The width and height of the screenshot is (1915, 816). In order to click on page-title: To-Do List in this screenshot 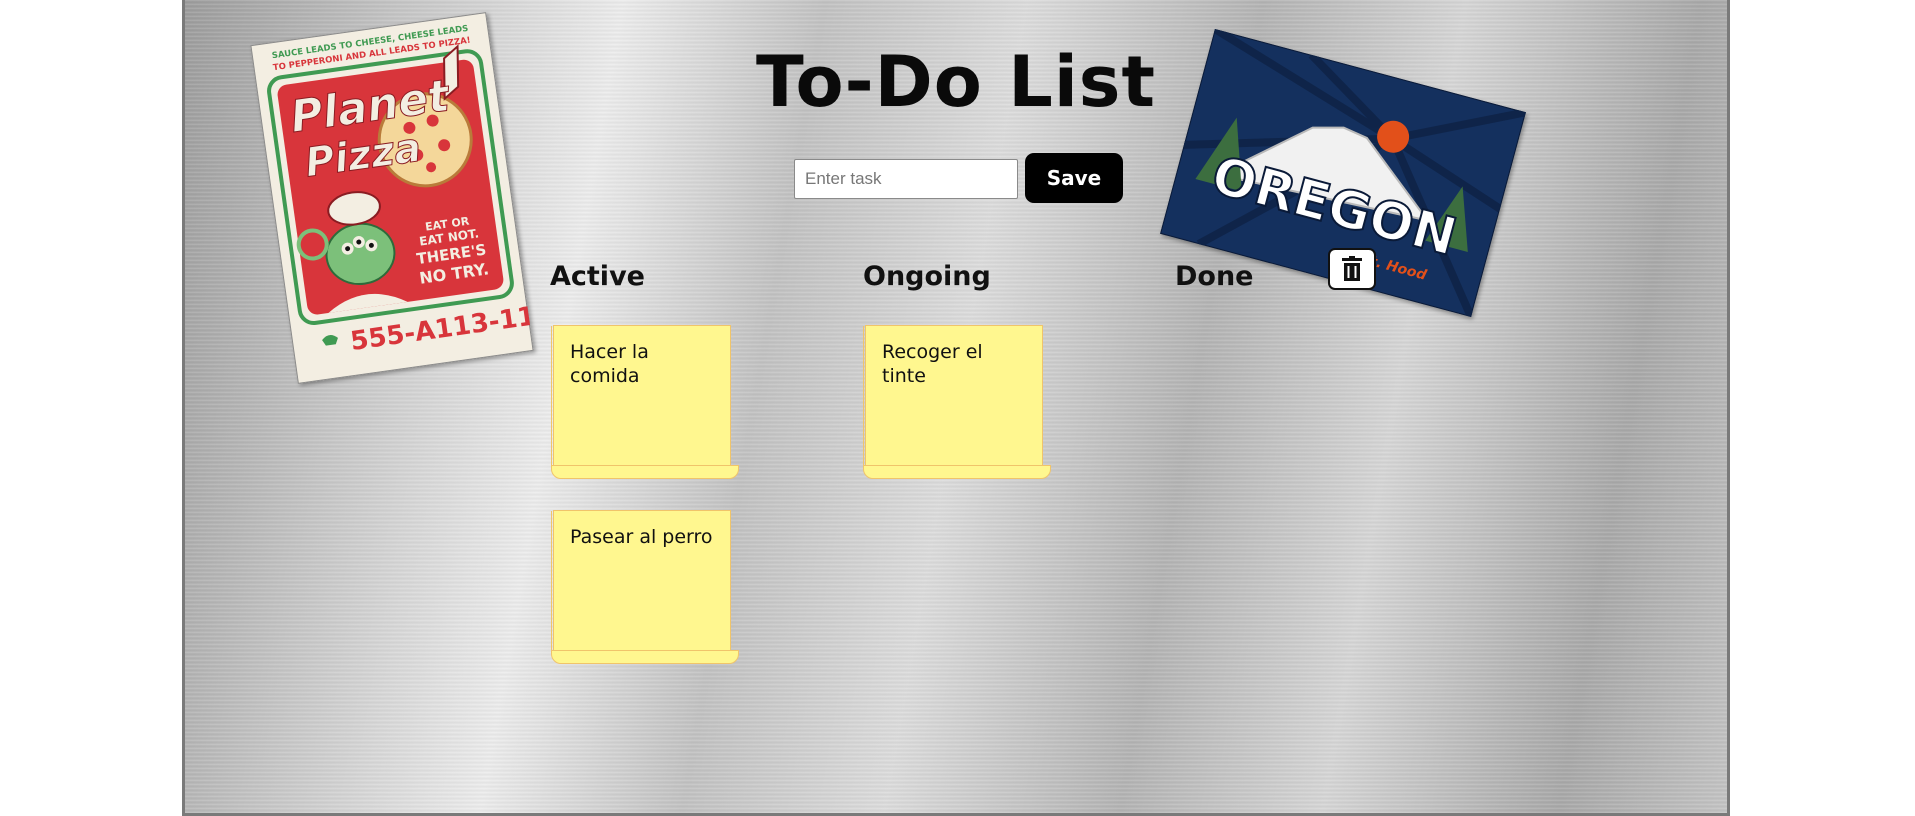, I will do `click(956, 82)`.